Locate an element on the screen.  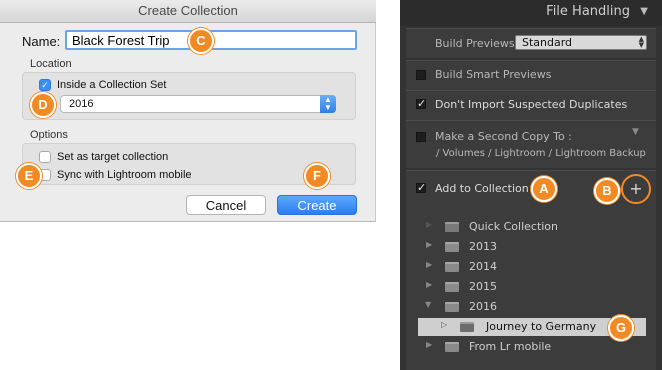
inside-collection-set-option: ✓ Inside a Collection Set is located at coordinates (102, 85).